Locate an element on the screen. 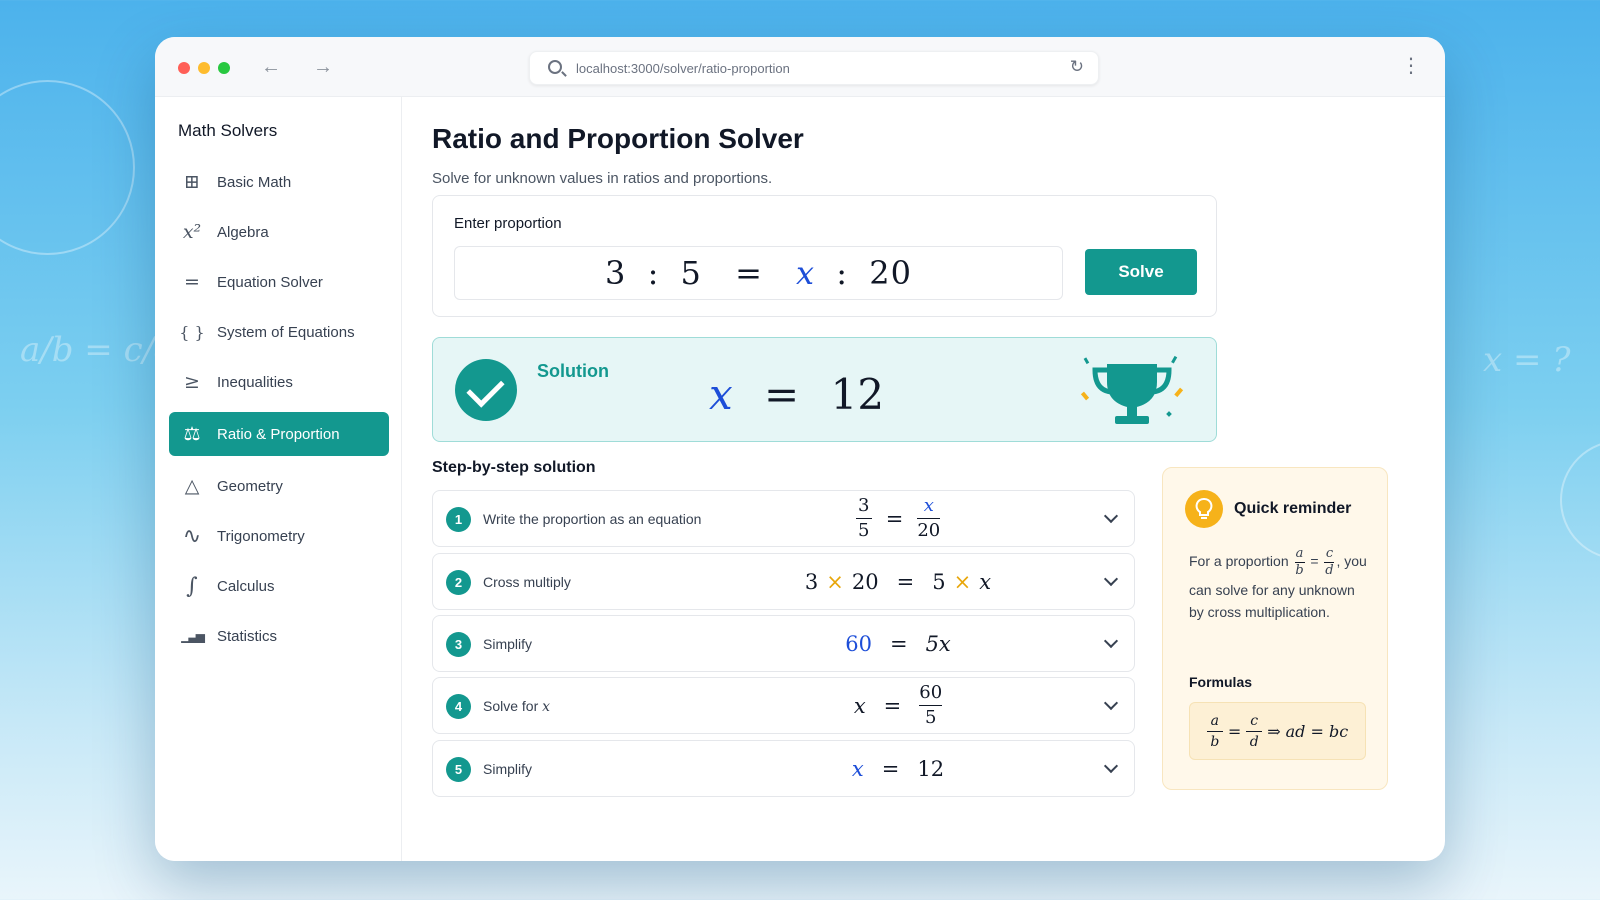  inequality-icon: ≥ is located at coordinates (192, 382).